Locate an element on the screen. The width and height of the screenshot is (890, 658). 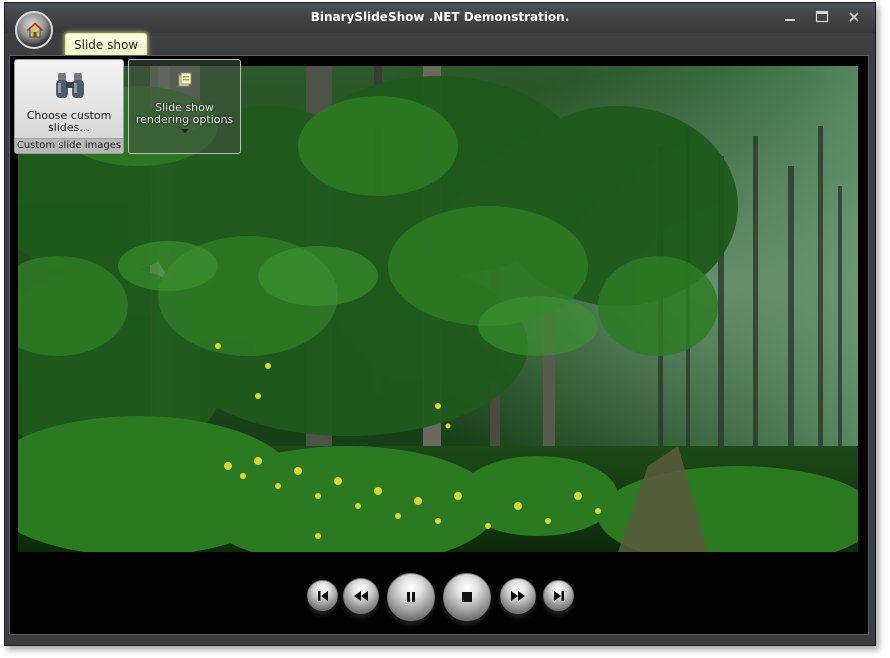
skip-start-icon is located at coordinates (322, 595).